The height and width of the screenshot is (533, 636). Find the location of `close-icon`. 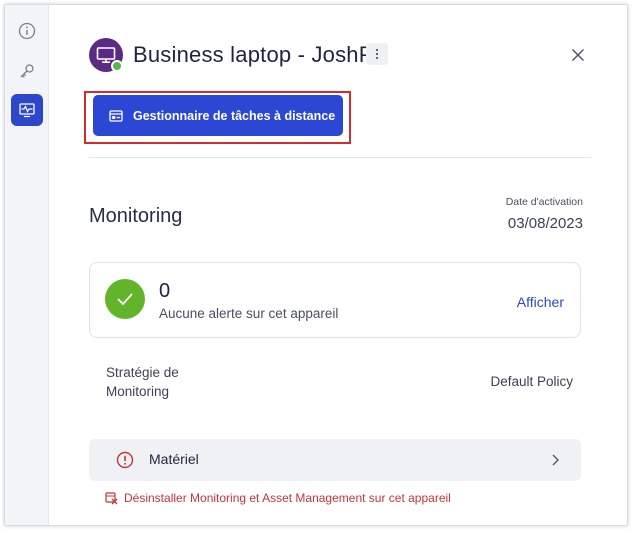

close-icon is located at coordinates (578, 55).